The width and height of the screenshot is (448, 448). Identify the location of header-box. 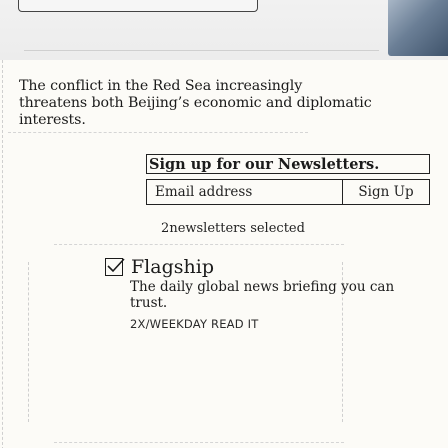
(138, 6).